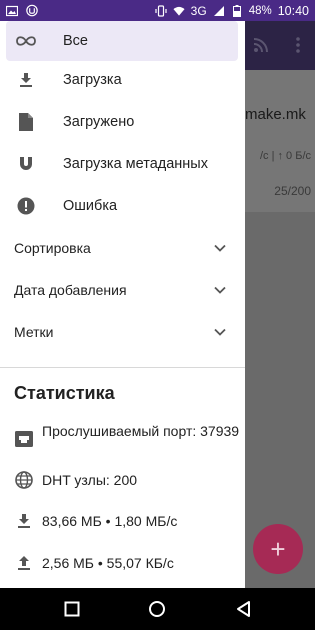 The image size is (320, 630). What do you see at coordinates (285, 156) in the screenshot?
I see `torrent-speeds: /с | ↑ 0 Б/с` at bounding box center [285, 156].